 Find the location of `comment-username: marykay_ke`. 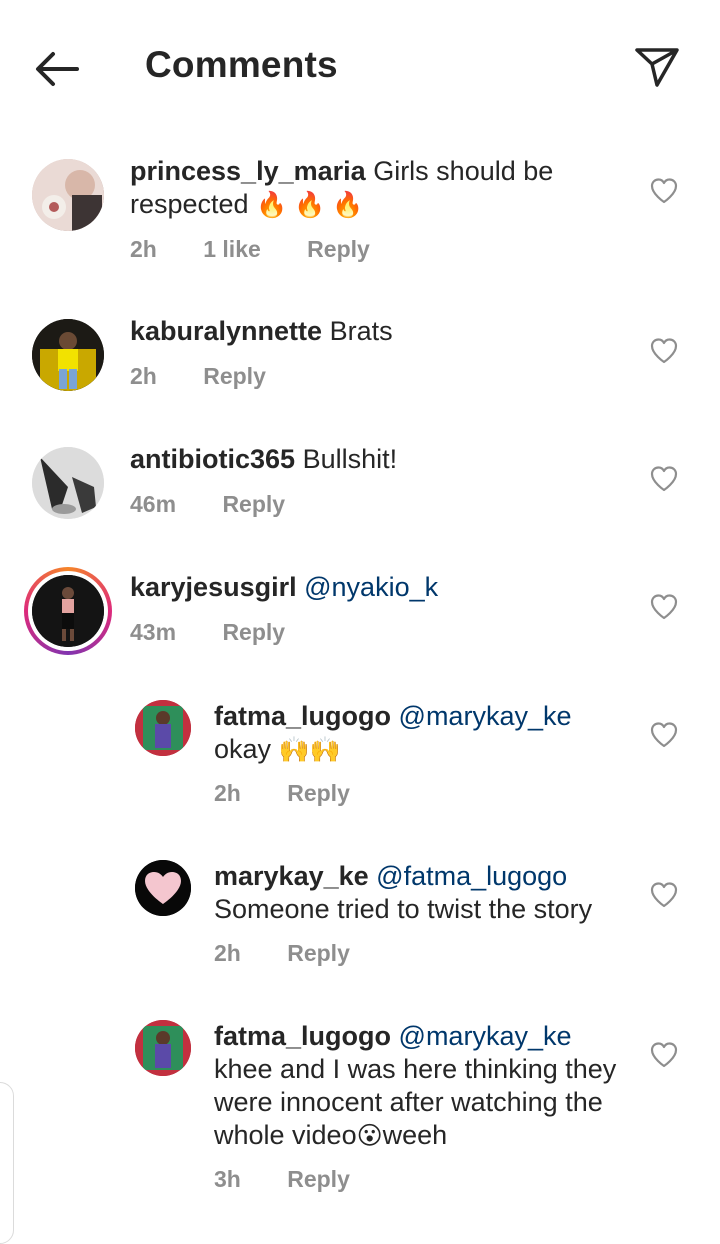

comment-username: marykay_ke is located at coordinates (291, 876).